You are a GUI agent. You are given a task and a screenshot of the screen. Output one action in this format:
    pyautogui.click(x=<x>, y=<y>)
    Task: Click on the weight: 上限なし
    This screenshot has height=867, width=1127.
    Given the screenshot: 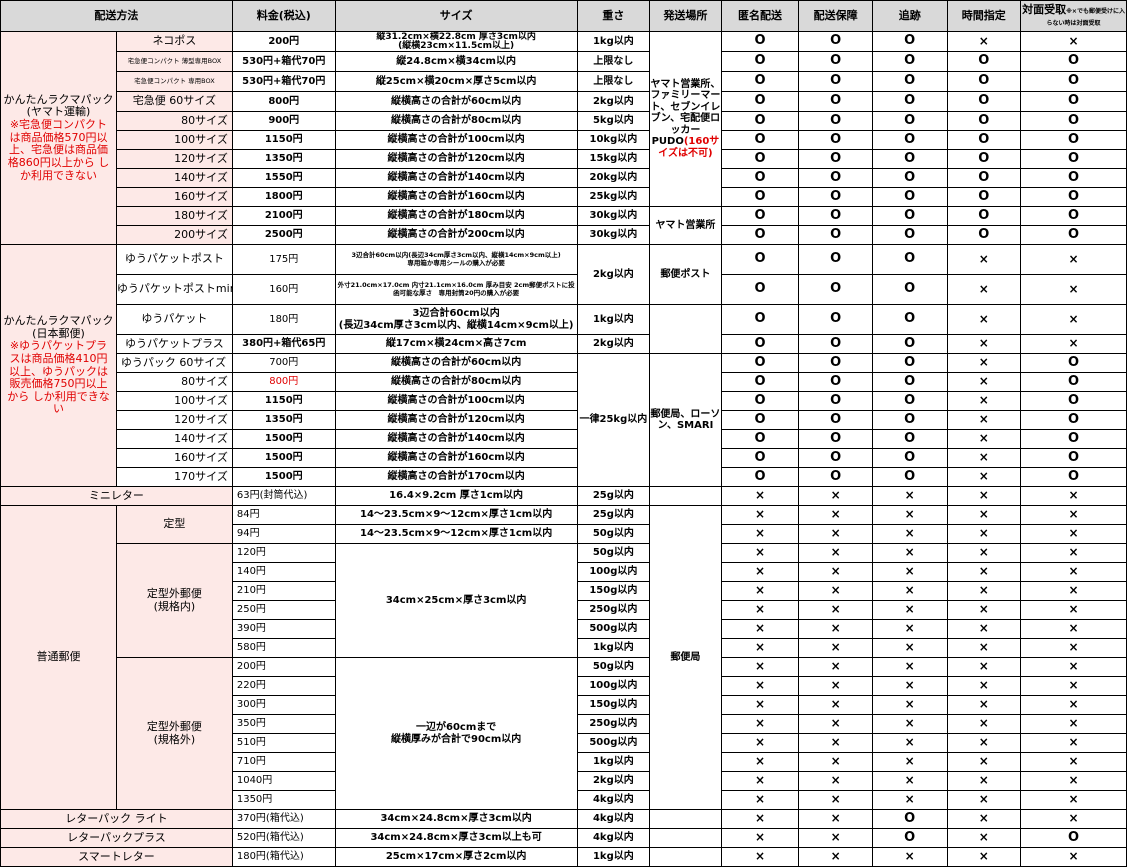 What is the action you would take?
    pyautogui.click(x=613, y=61)
    